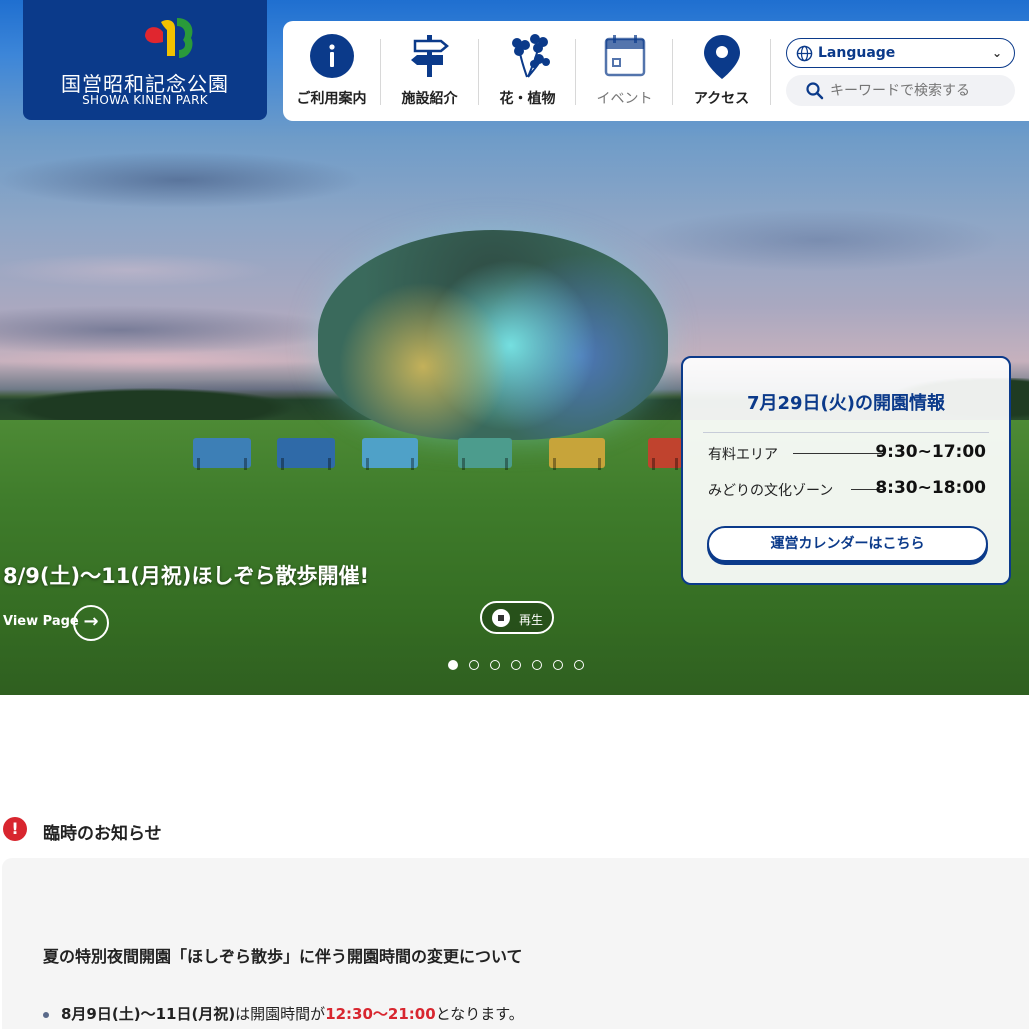 The width and height of the screenshot is (1029, 1029). What do you see at coordinates (501, 618) in the screenshot?
I see `stop-icon` at bounding box center [501, 618].